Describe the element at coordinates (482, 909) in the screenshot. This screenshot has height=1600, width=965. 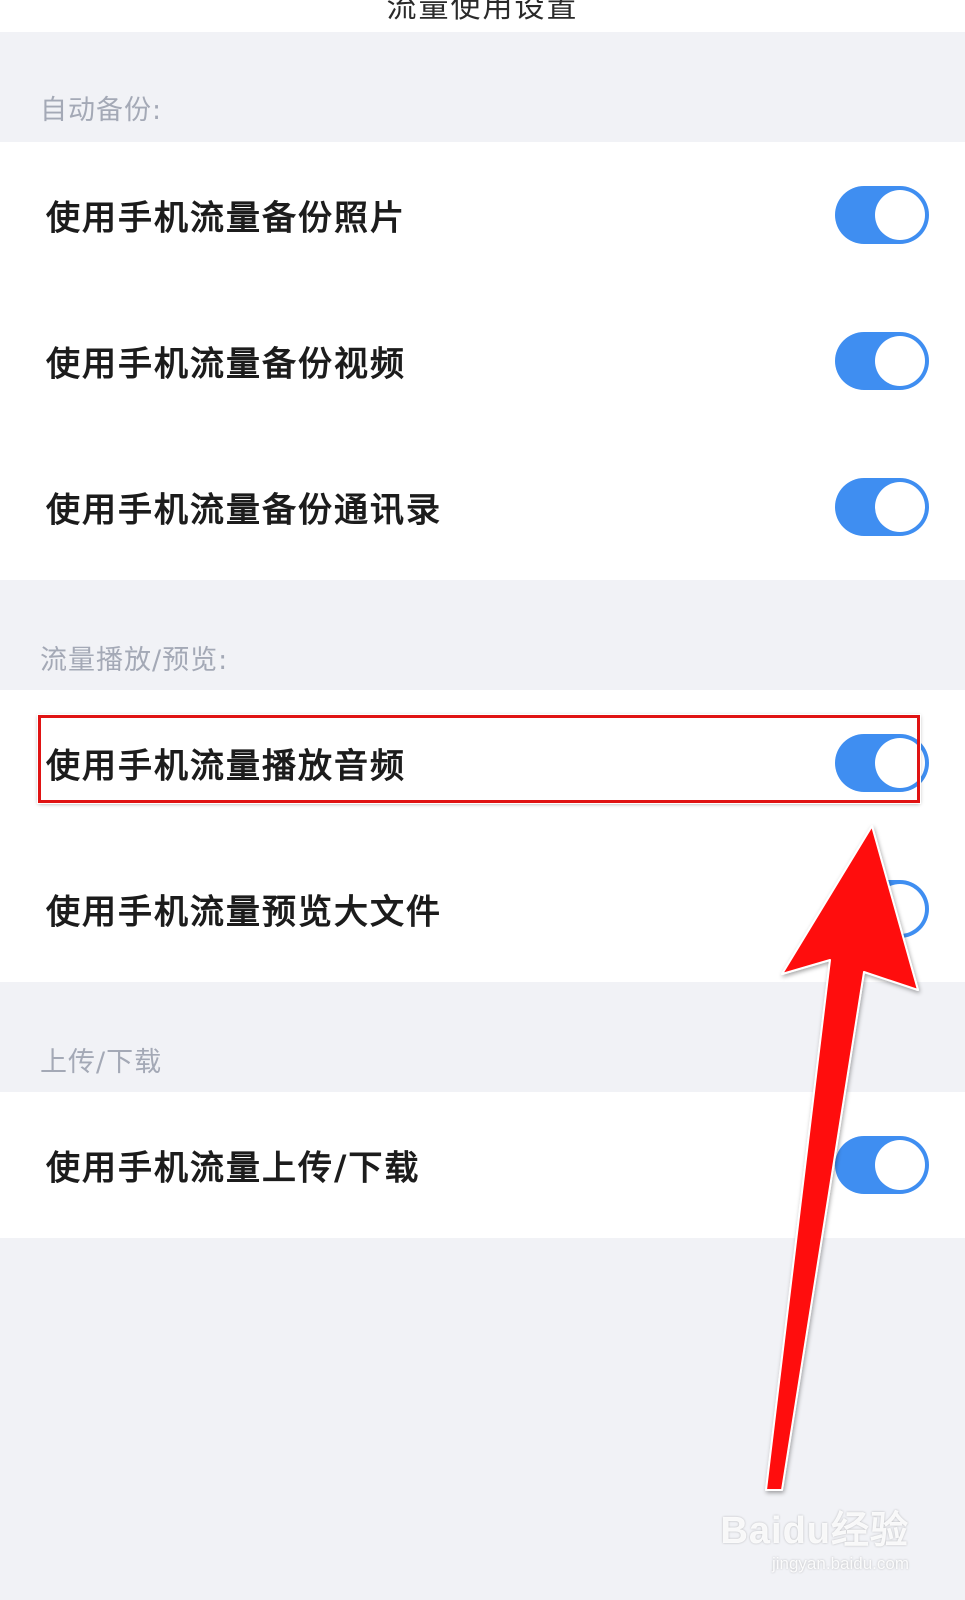
I see `setting-row-preview-large-files: 使用手机流量预览大文件` at that location.